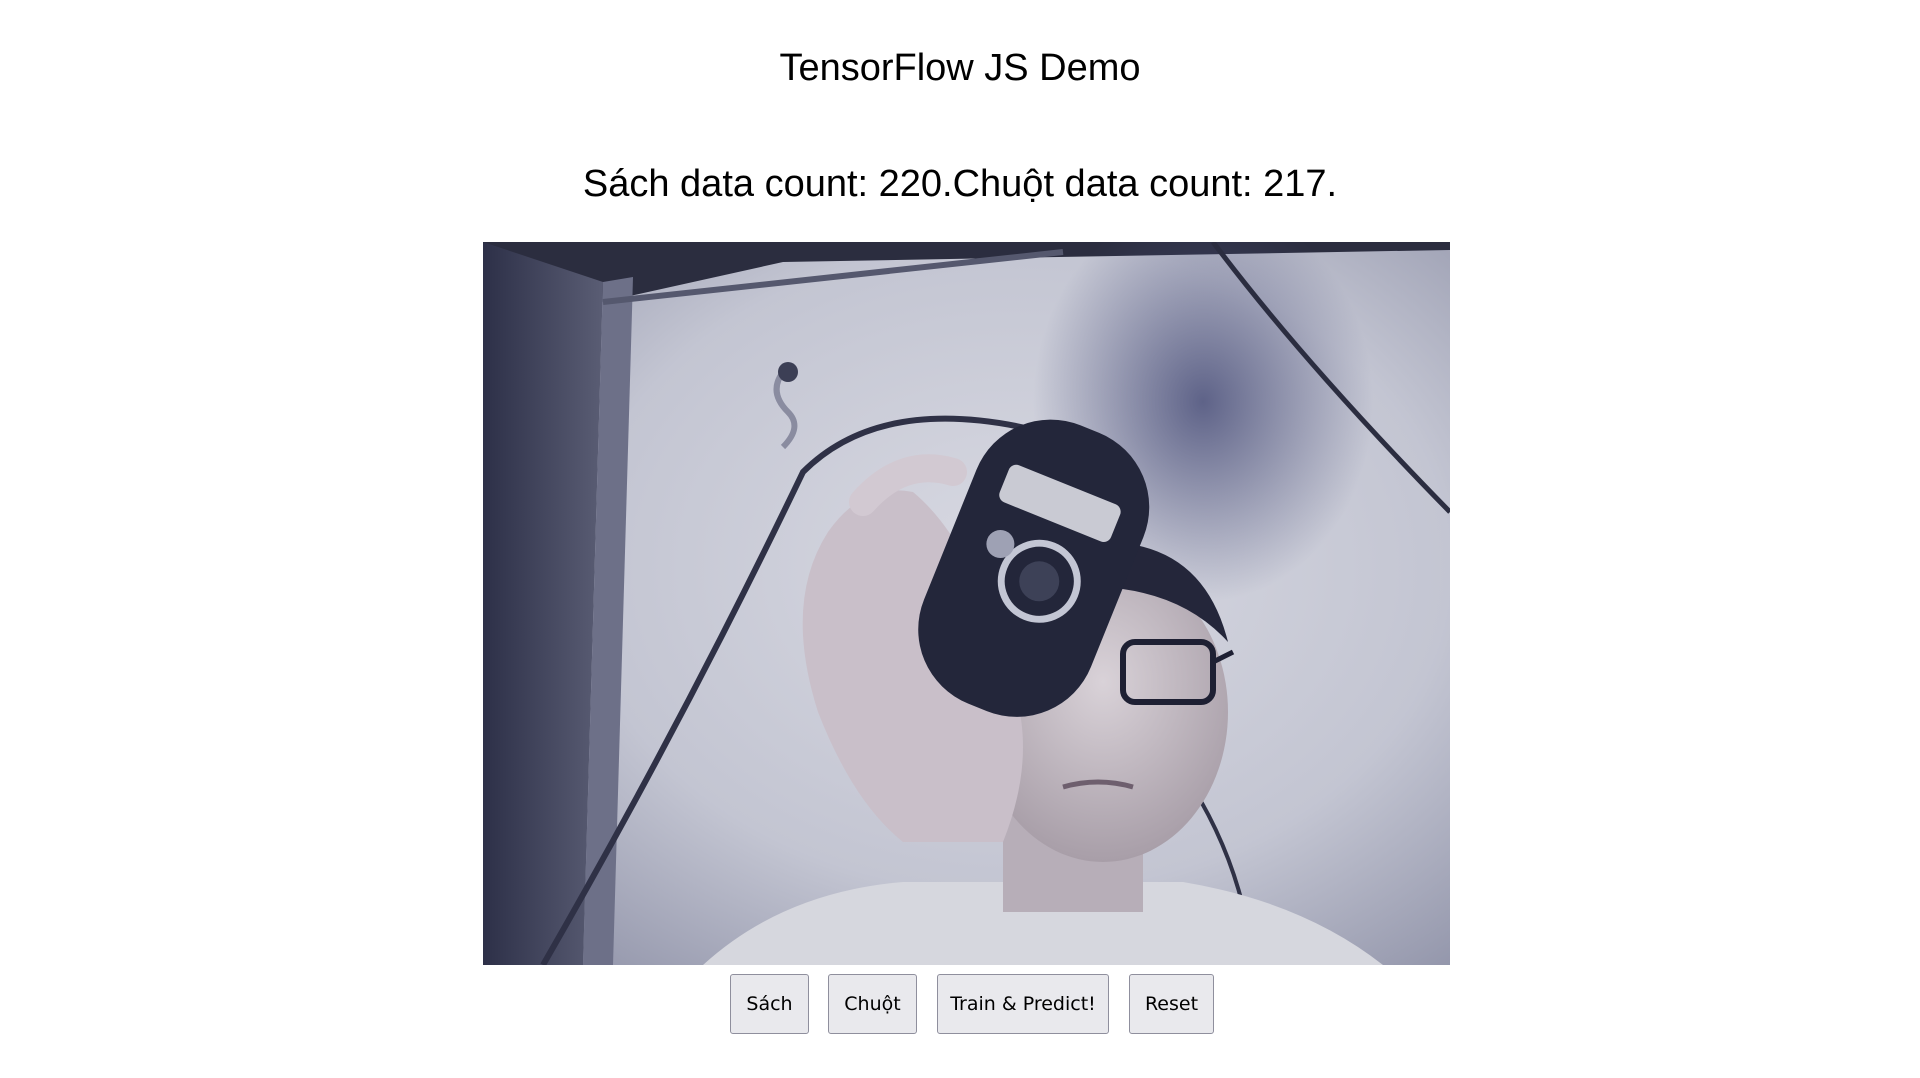 The image size is (1920, 1078). What do you see at coordinates (960, 68) in the screenshot?
I see `page-title: TensorFlow JS Demo` at bounding box center [960, 68].